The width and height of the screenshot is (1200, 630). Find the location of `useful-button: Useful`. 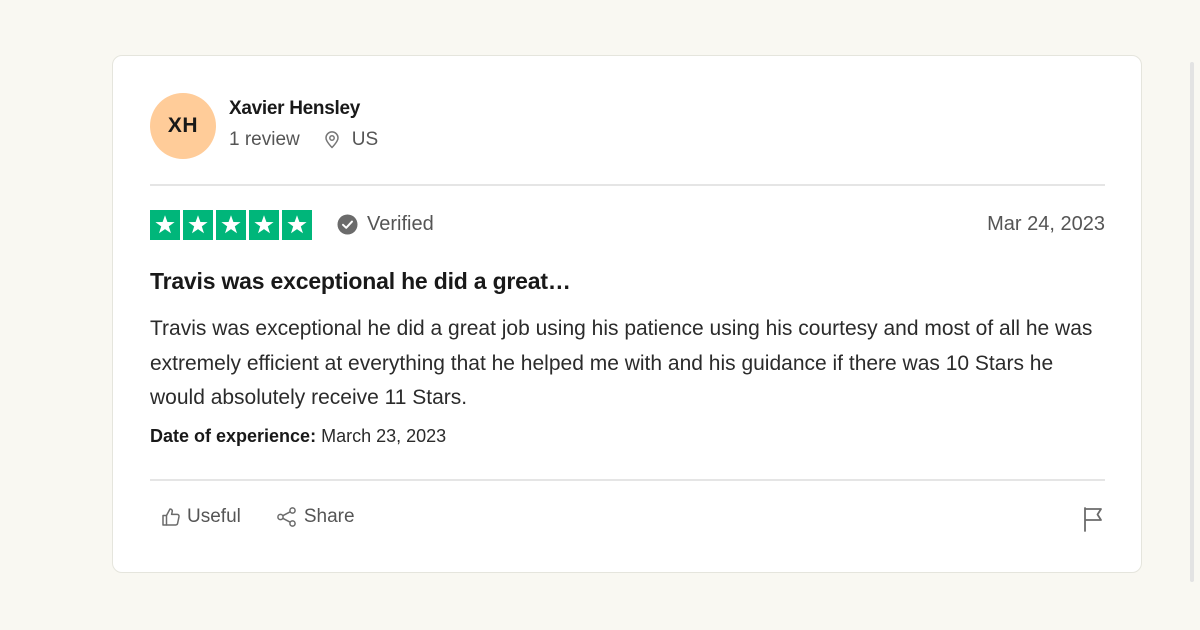

useful-button: Useful is located at coordinates (200, 517).